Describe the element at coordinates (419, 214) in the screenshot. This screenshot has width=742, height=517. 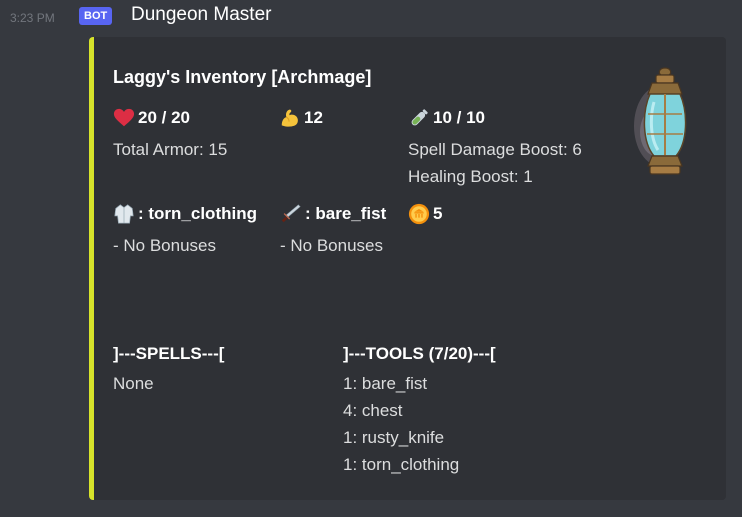
I see `coin-icon` at that location.